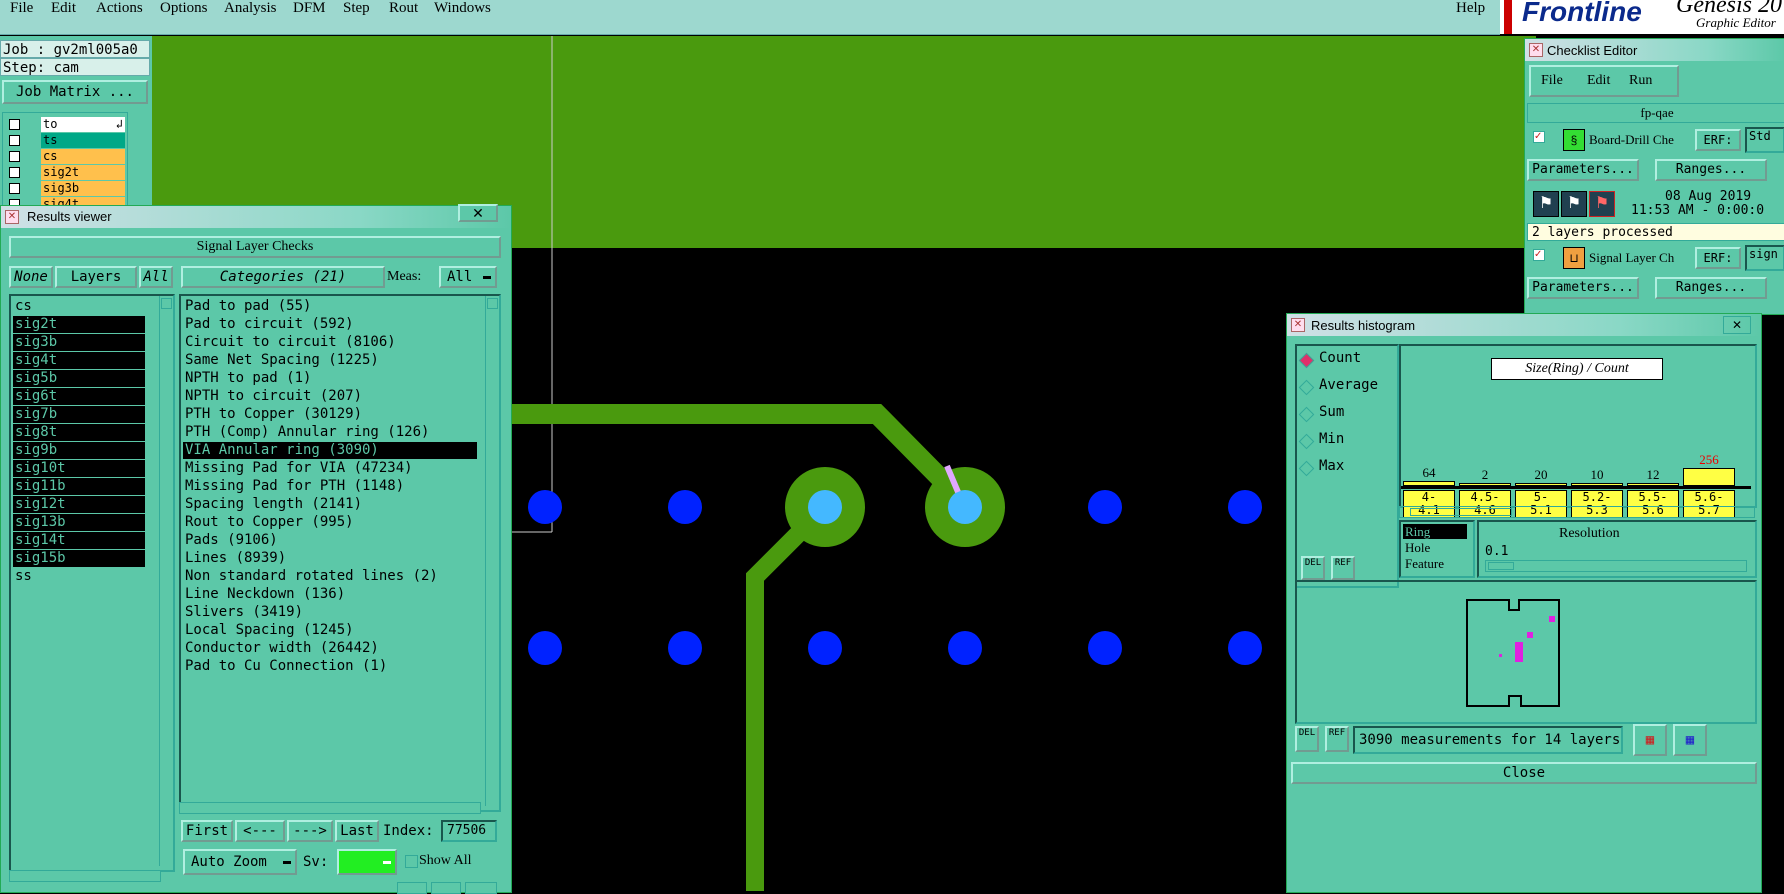  What do you see at coordinates (492, 303) in the screenshot?
I see `scroll-up-icon` at bounding box center [492, 303].